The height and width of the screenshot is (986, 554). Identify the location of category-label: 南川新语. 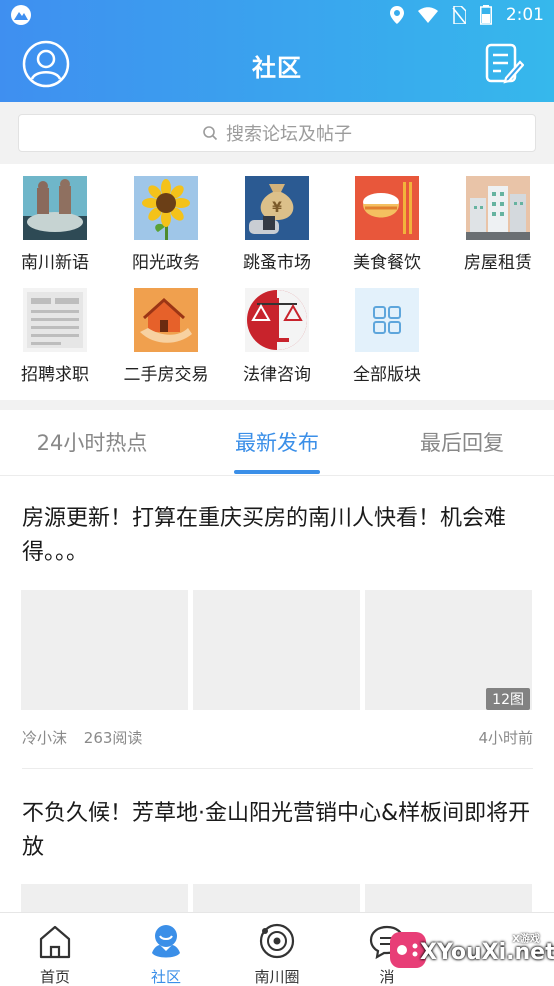
(55, 263).